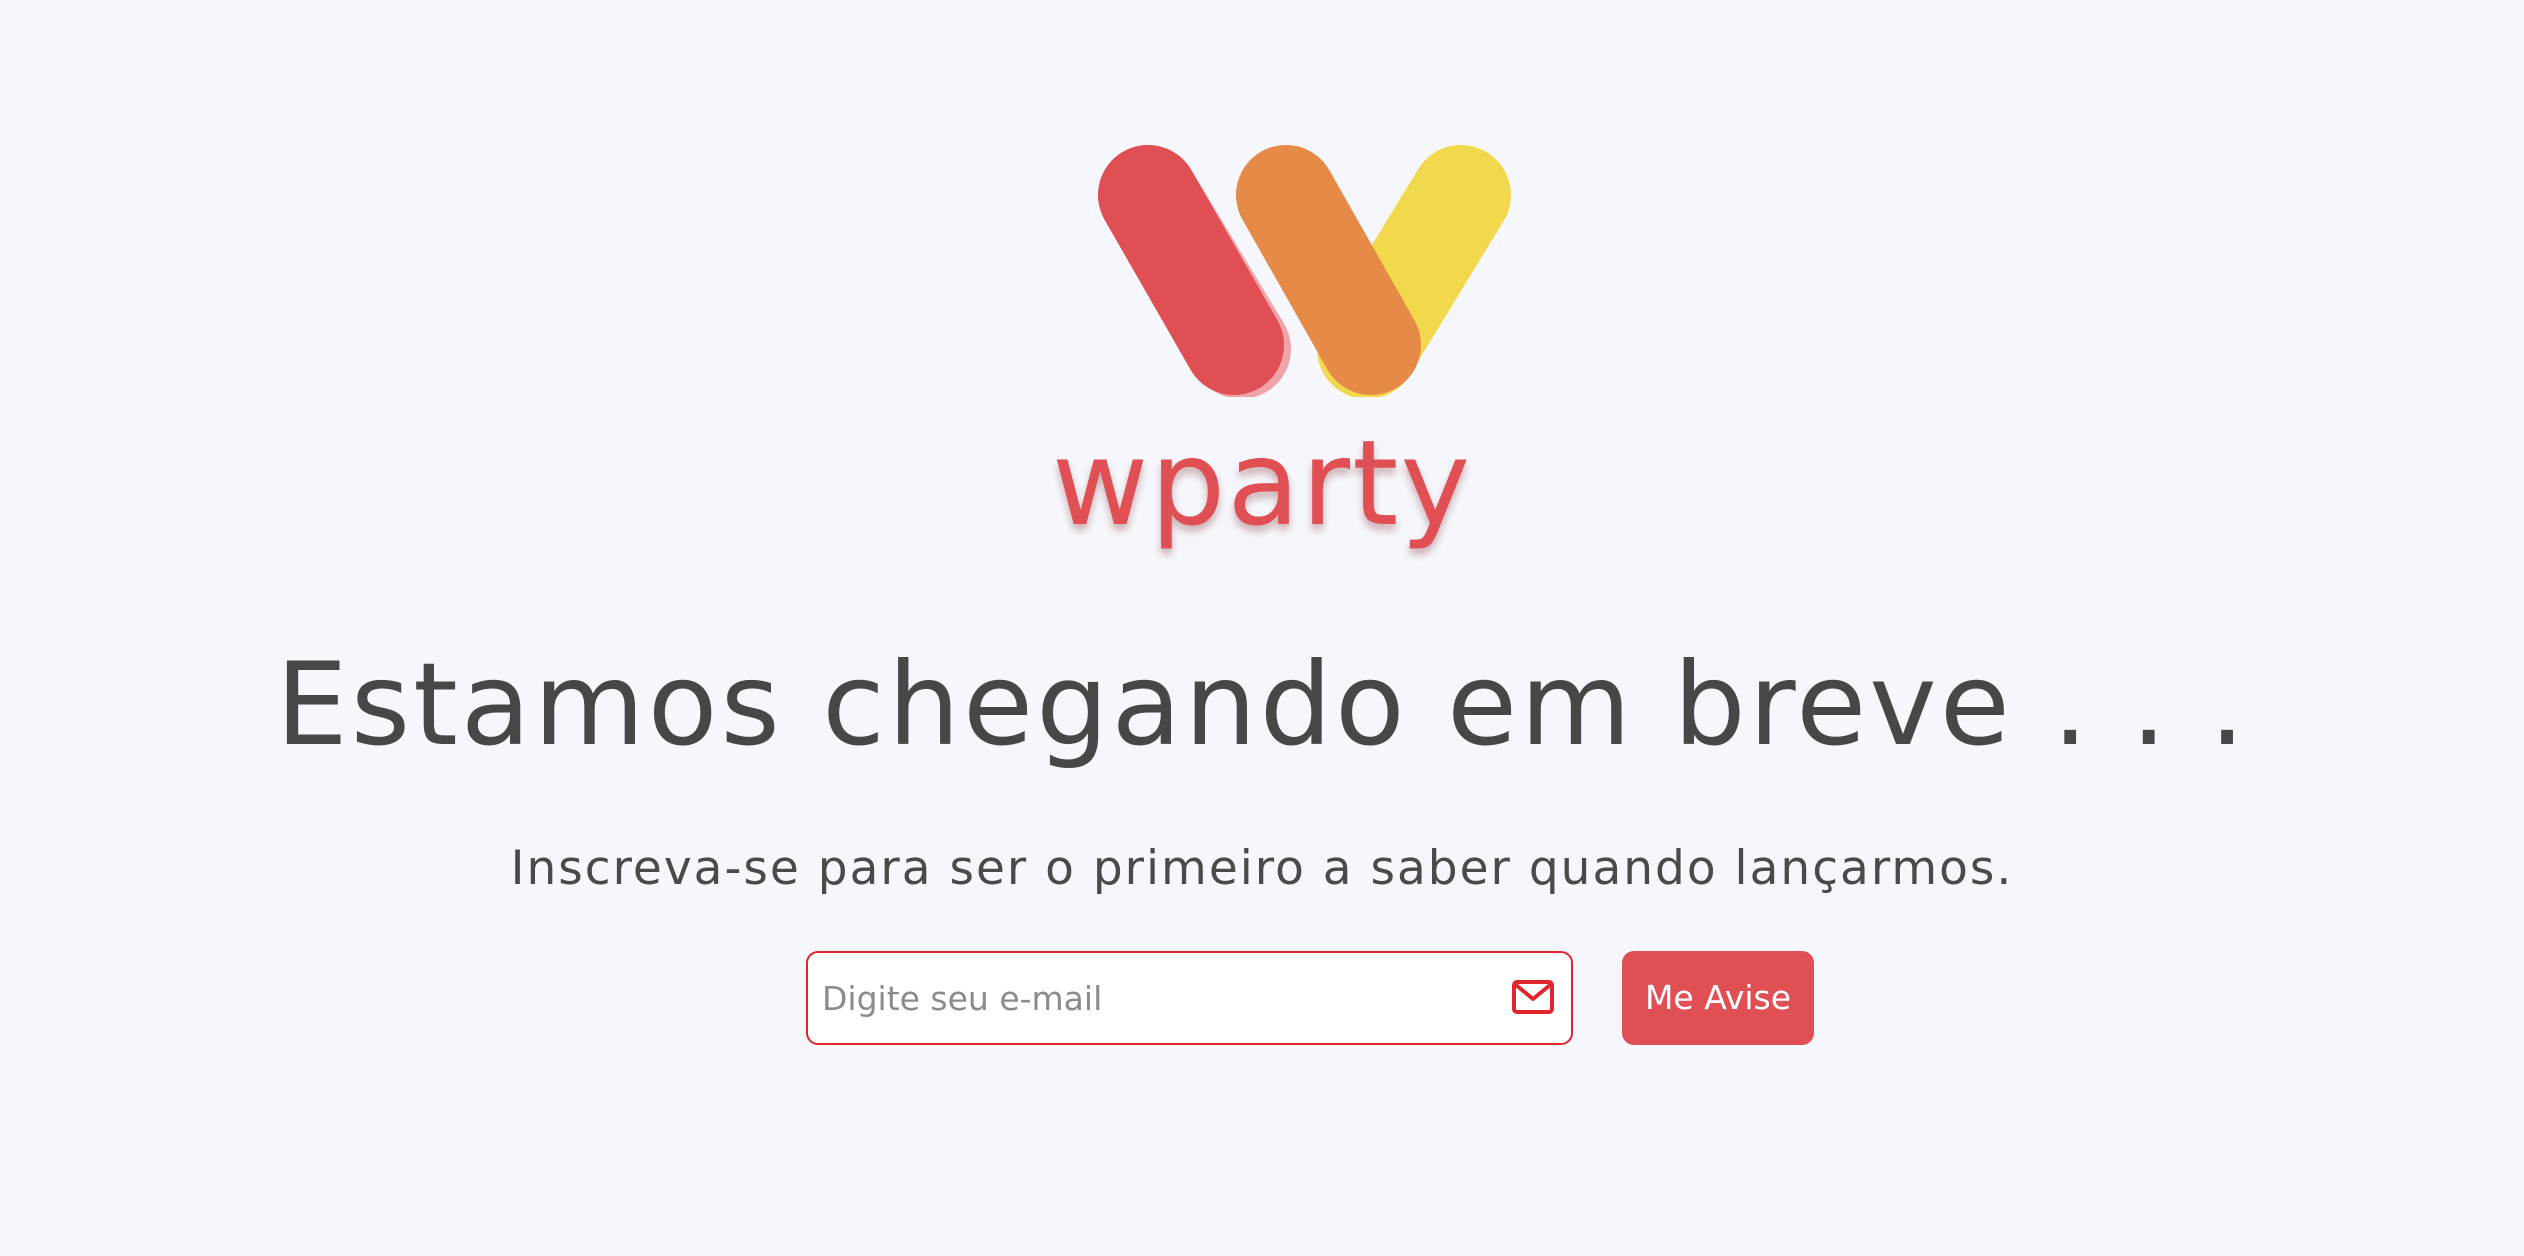 The height and width of the screenshot is (1256, 2524). Describe the element at coordinates (1304, 271) in the screenshot. I see `wparty-logo-icon` at that location.